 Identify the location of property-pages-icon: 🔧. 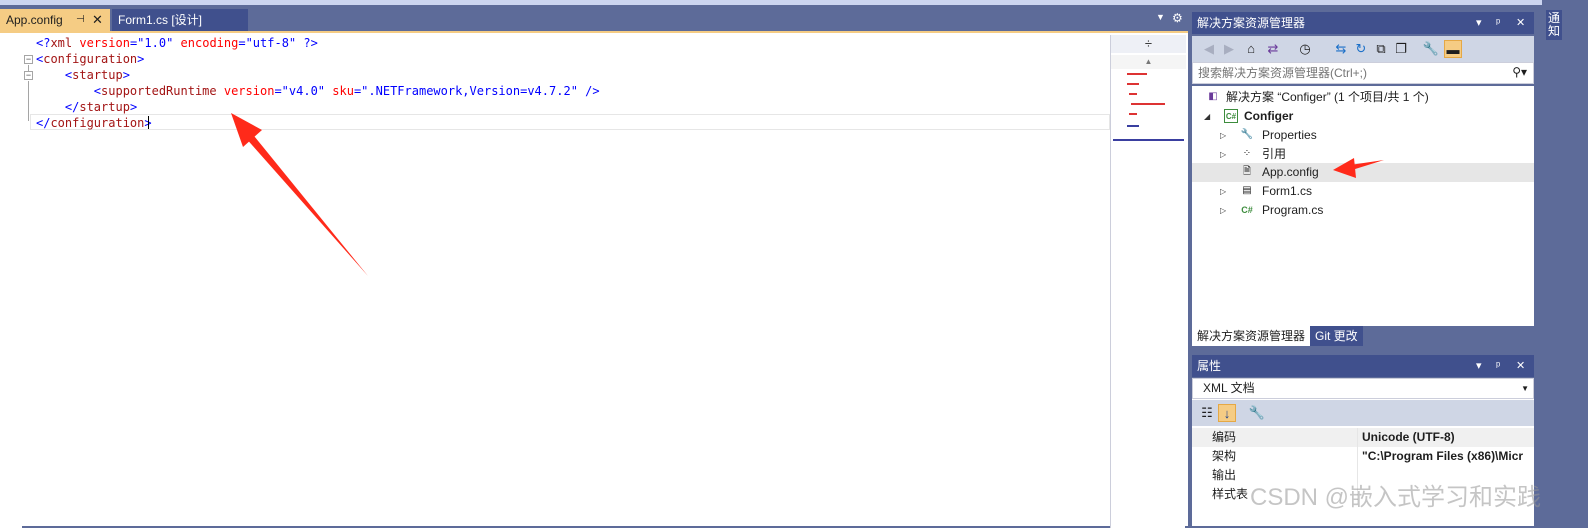
(1257, 413).